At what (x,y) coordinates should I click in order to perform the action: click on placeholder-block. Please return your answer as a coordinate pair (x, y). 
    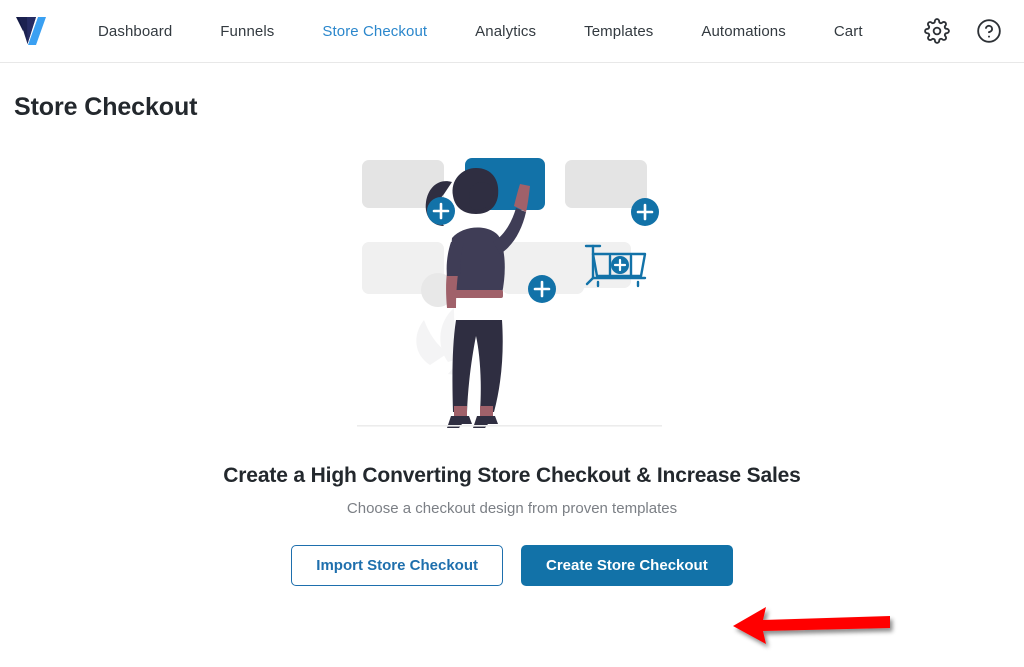
    Looking at the image, I should click on (606, 184).